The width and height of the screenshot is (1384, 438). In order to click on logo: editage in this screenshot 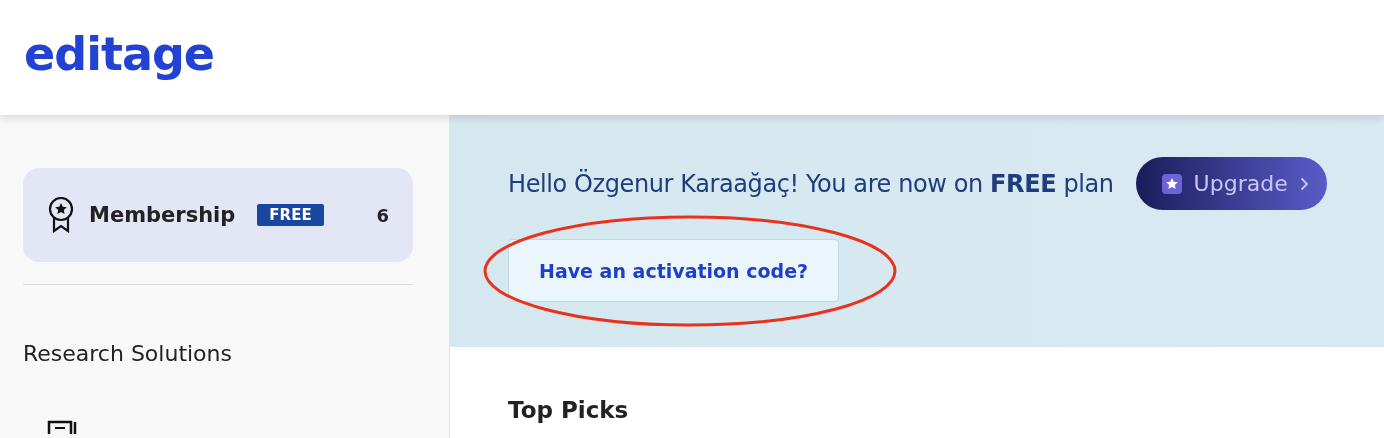, I will do `click(119, 53)`.